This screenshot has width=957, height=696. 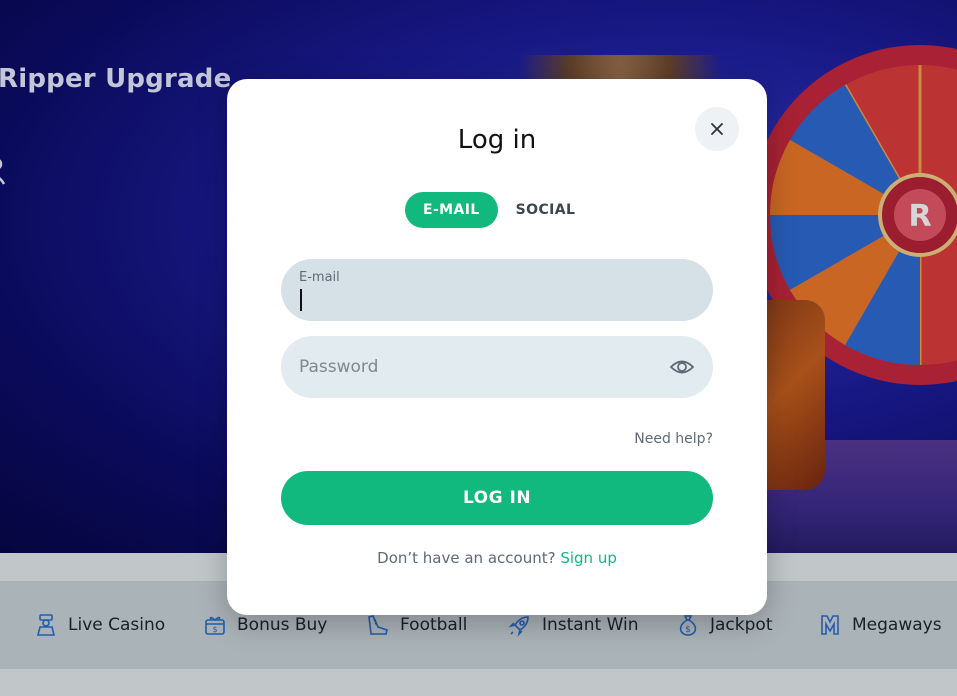 What do you see at coordinates (650, 439) in the screenshot?
I see `need-help-link: Need help?` at bounding box center [650, 439].